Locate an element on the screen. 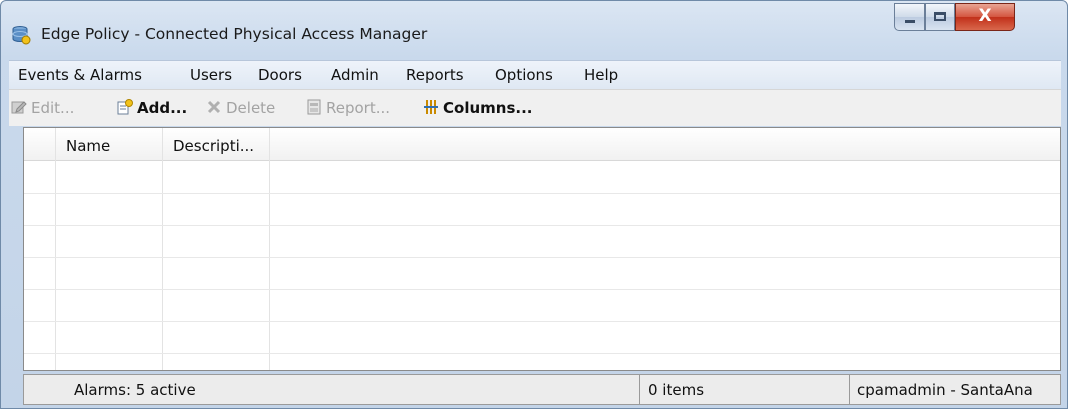 The image size is (1068, 409). maximize-icon is located at coordinates (940, 16).